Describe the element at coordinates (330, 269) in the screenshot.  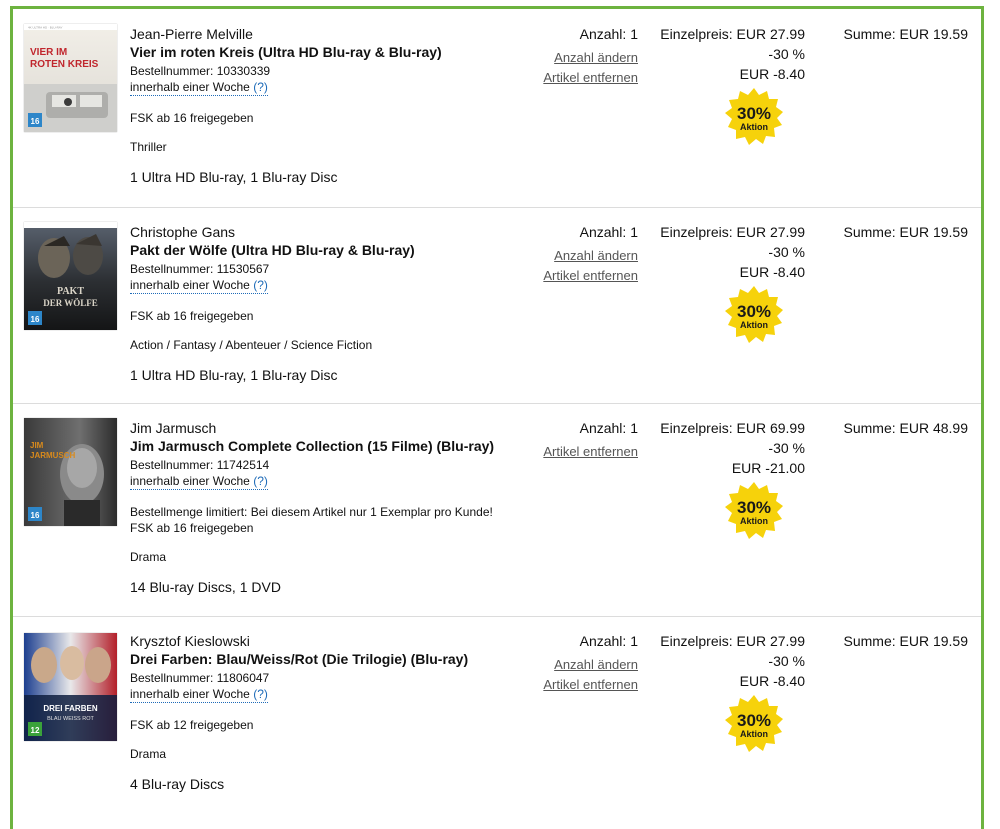
I see `order-number: Bestellnummer: 11530567` at that location.